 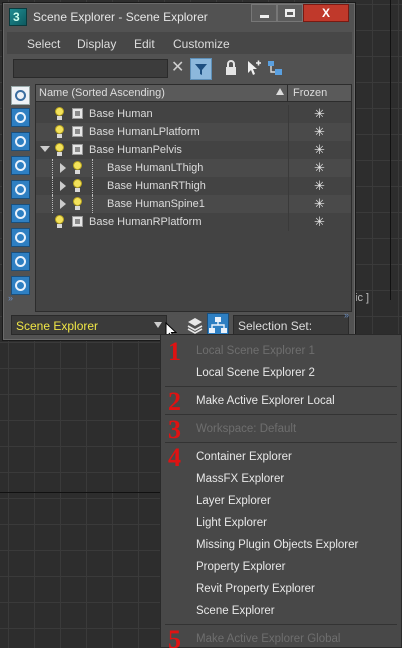 I want to click on tree-row: Base HumanPelvis ✳, so click(x=193, y=150).